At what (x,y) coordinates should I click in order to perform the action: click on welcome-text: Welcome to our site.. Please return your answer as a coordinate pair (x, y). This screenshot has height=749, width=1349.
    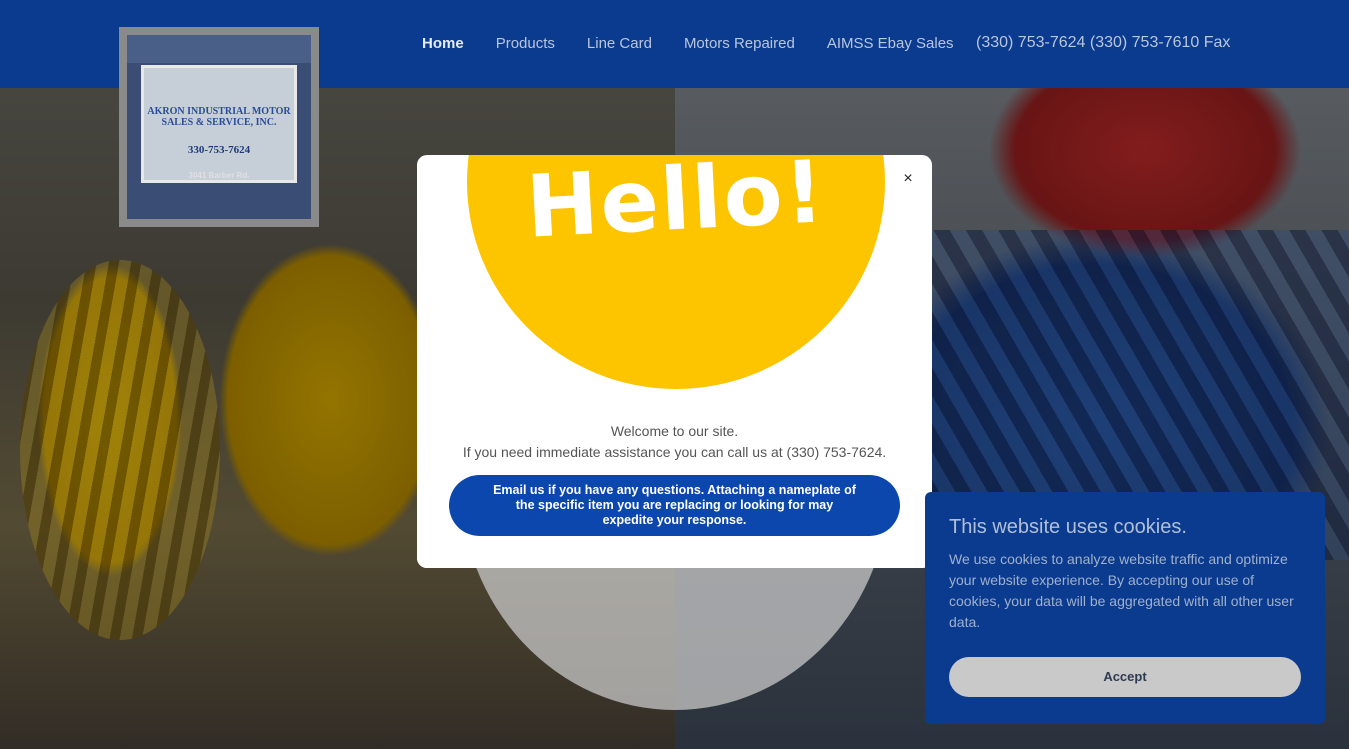
    Looking at the image, I should click on (674, 431).